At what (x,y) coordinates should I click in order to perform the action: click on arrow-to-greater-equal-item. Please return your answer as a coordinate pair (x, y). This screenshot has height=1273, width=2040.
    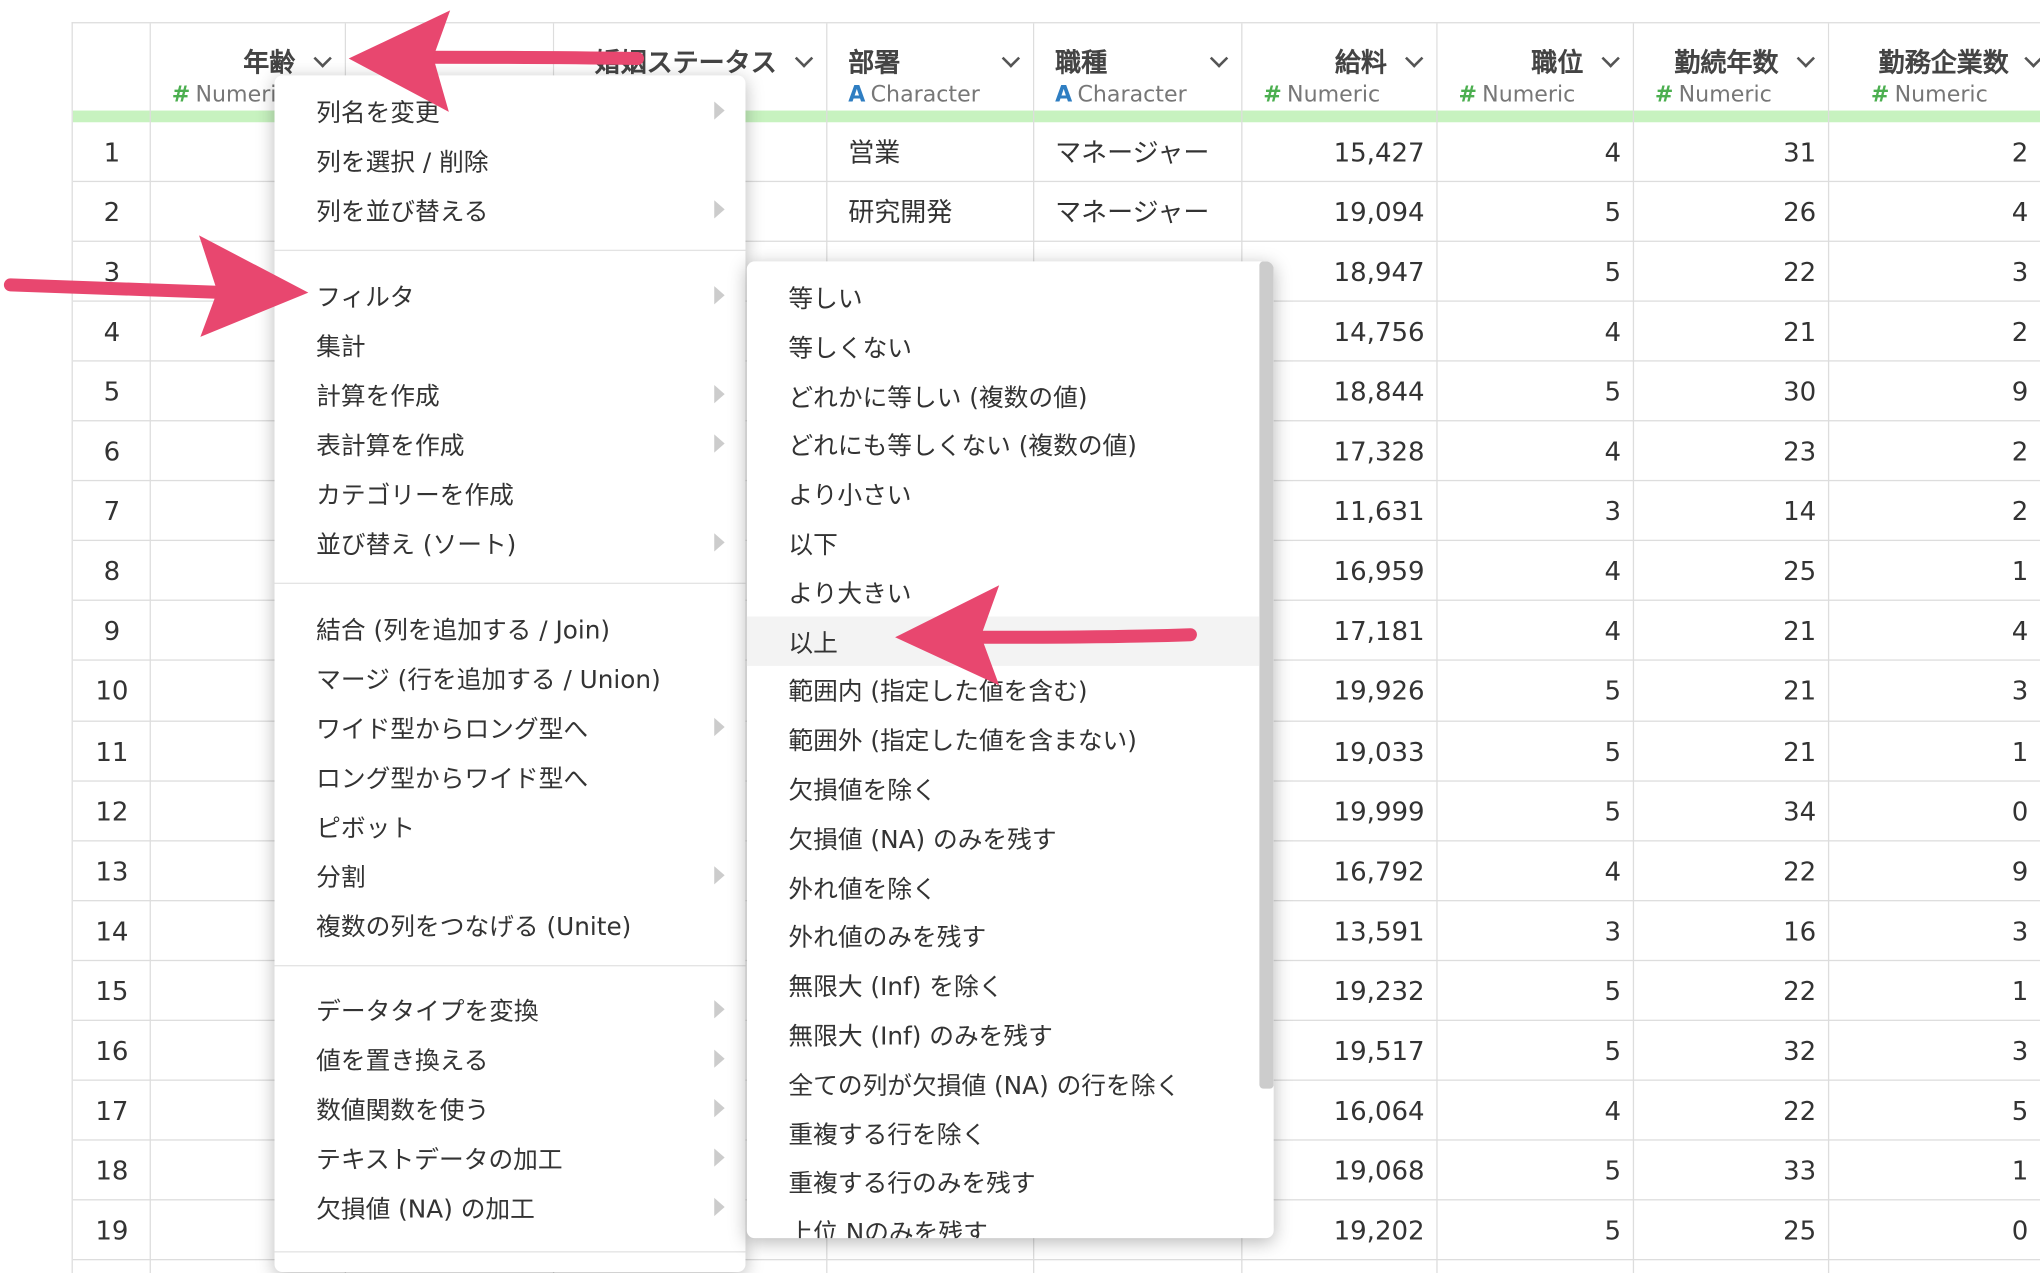
    Looking at the image, I should click on (1046, 635).